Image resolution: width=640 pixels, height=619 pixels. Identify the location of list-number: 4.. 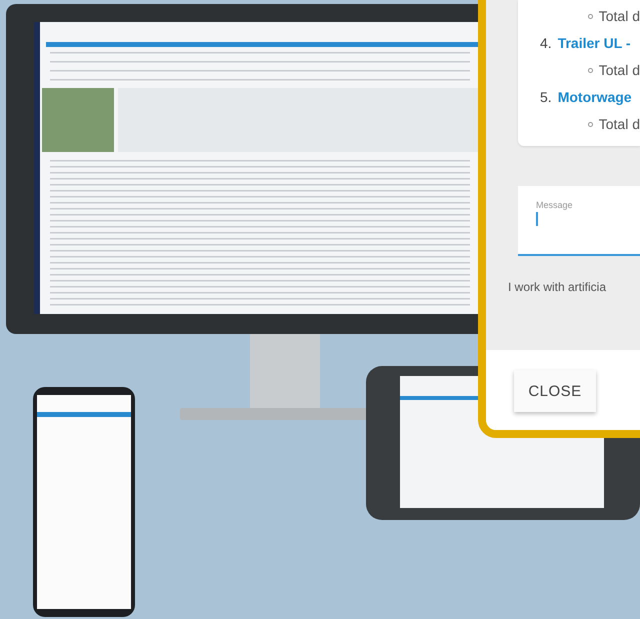
(546, 43).